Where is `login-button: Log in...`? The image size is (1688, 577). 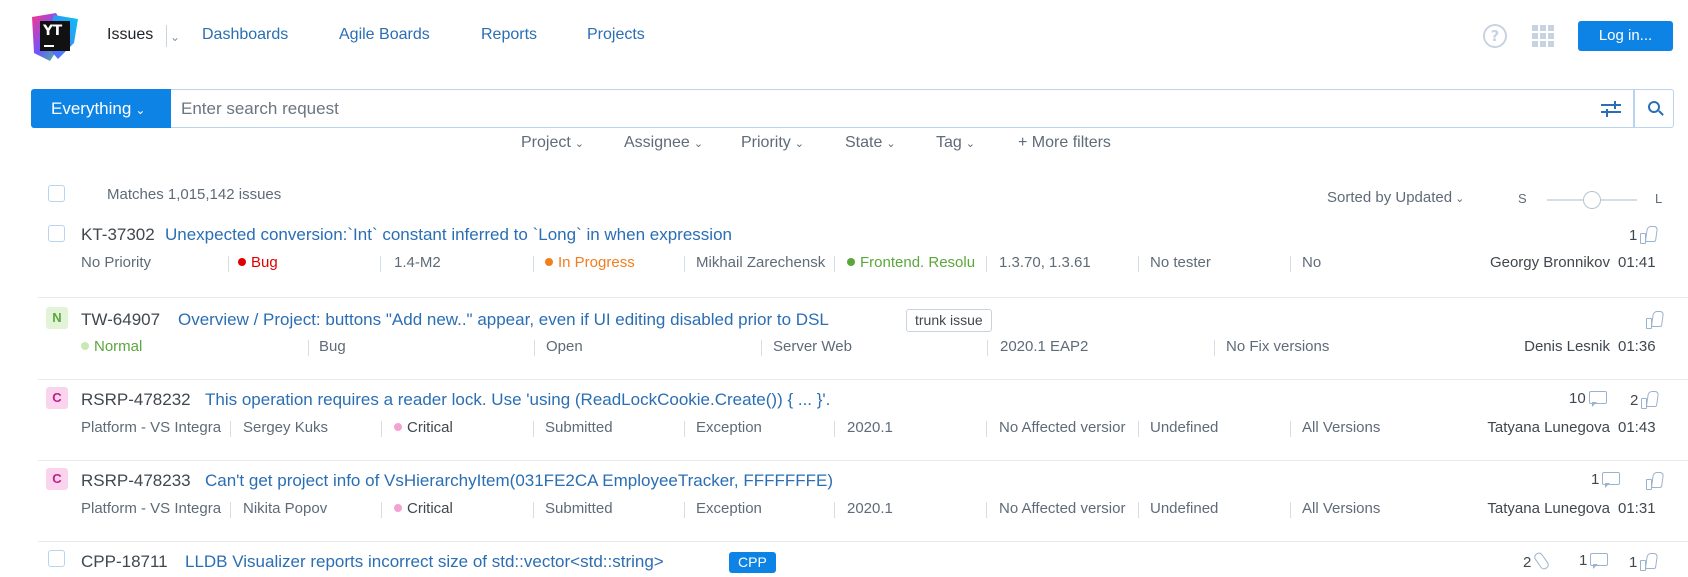 login-button: Log in... is located at coordinates (1625, 36).